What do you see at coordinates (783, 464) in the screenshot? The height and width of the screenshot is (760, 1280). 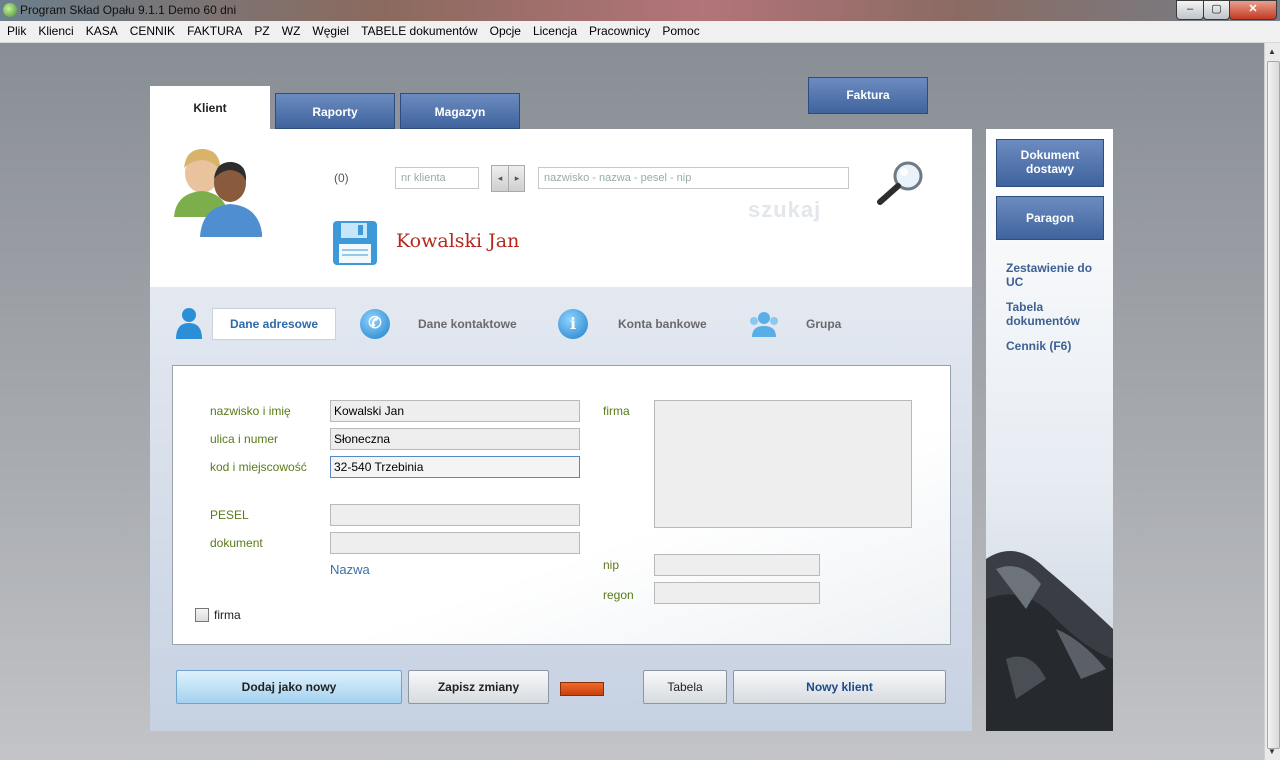 I see `firma-textarea` at bounding box center [783, 464].